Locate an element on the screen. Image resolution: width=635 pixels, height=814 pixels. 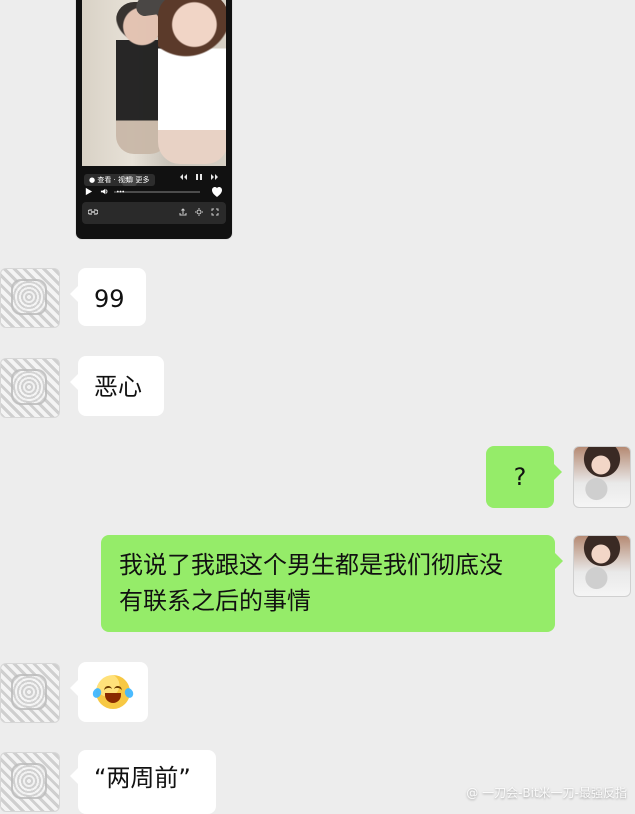
message-text: “两周前” is located at coordinates (142, 778).